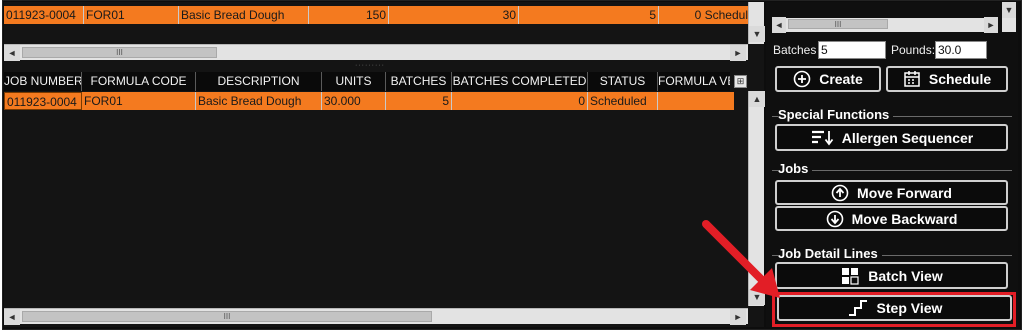 The height and width of the screenshot is (336, 1024). What do you see at coordinates (757, 99) in the screenshot?
I see `scroll-up-icon: ▲` at bounding box center [757, 99].